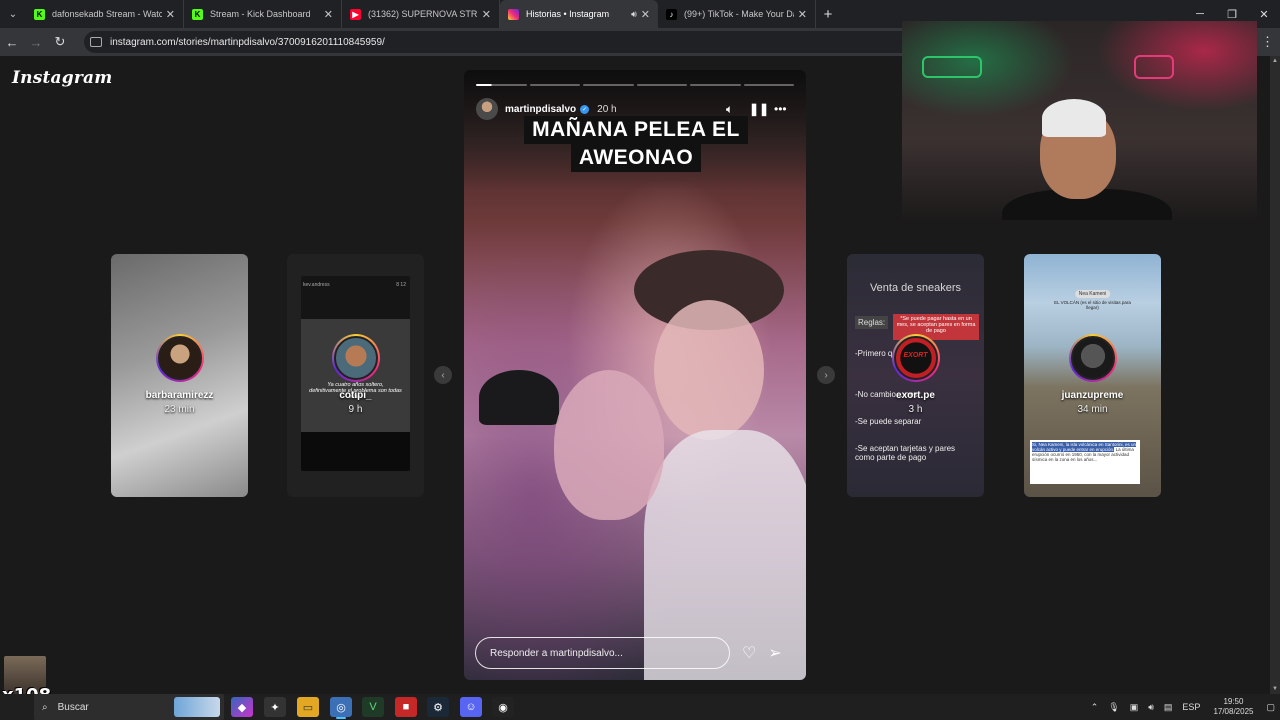 The height and width of the screenshot is (720, 1280). Describe the element at coordinates (1275, 375) in the screenshot. I see `page-scrollbar` at that location.